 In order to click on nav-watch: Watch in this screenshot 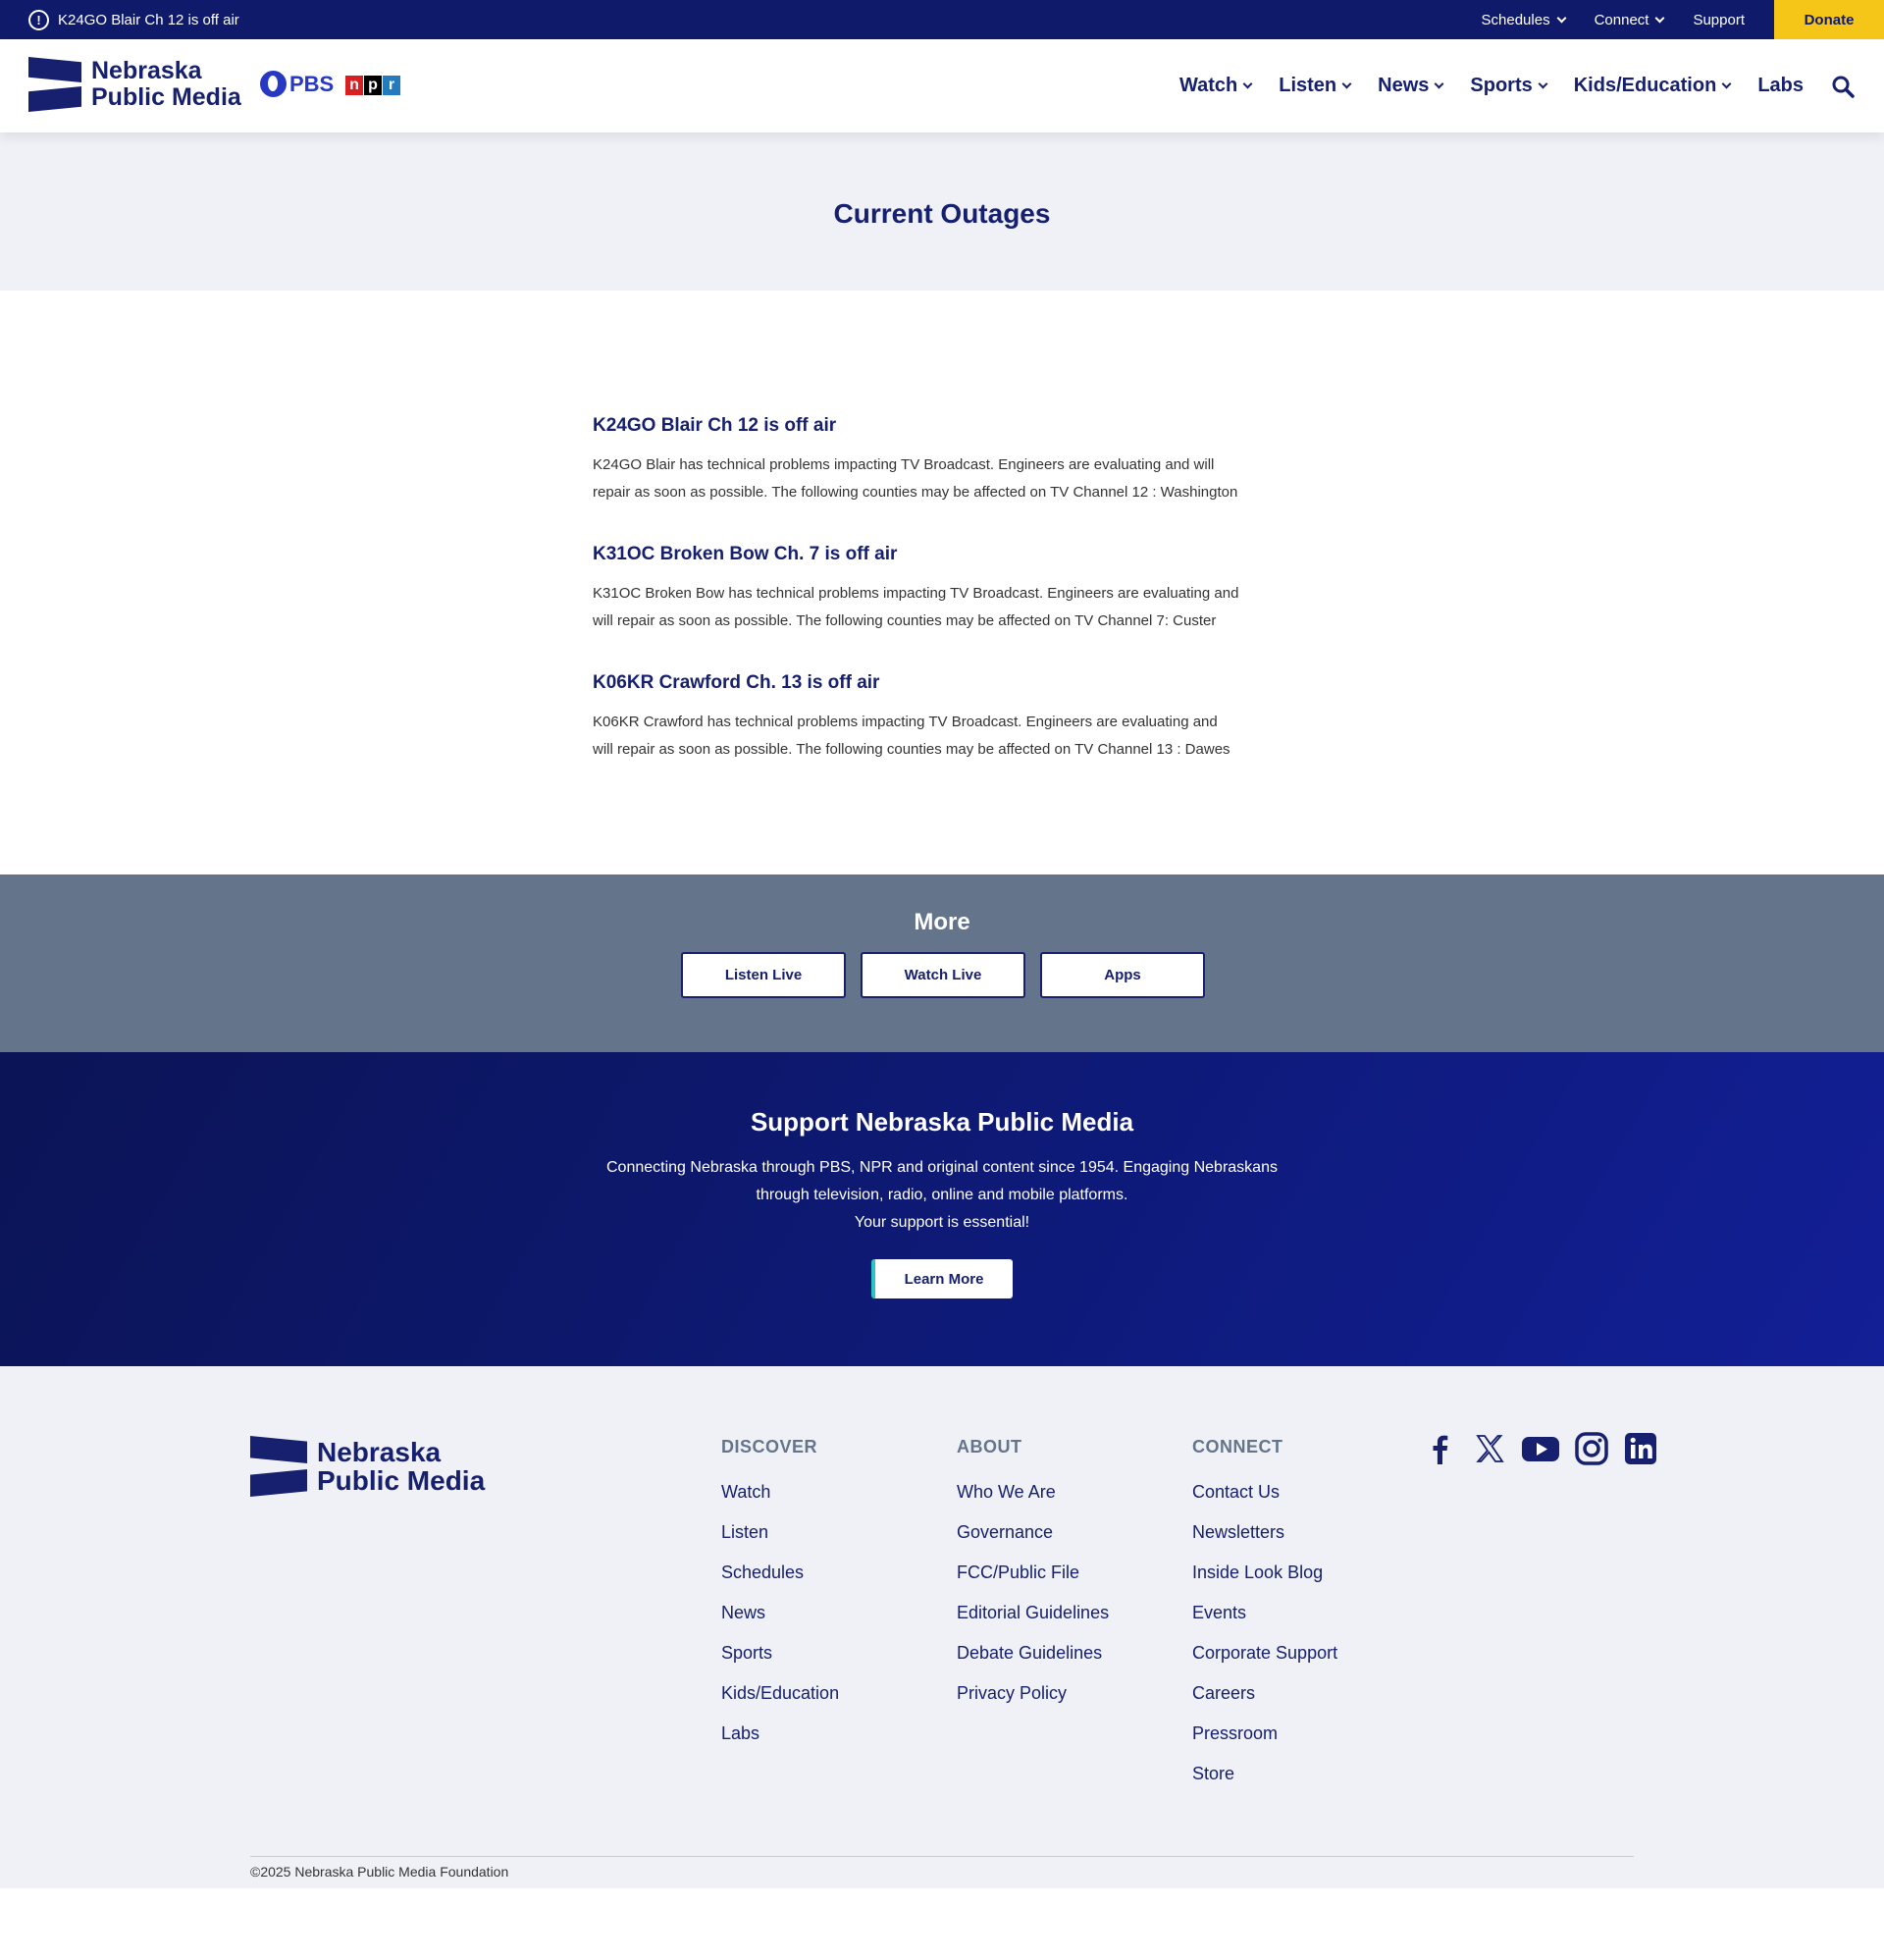, I will do `click(1216, 86)`.